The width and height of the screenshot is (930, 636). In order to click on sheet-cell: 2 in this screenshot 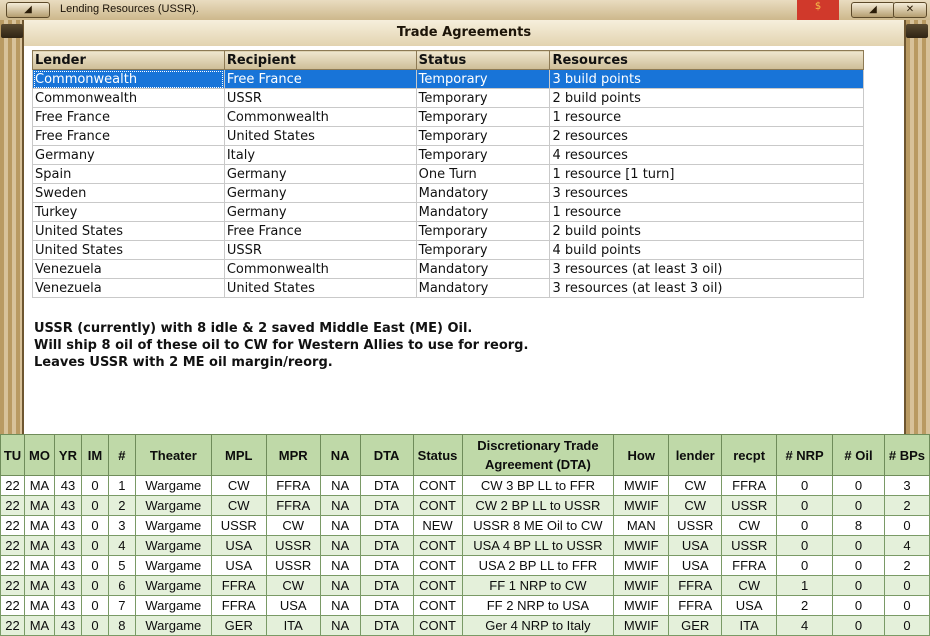, I will do `click(805, 605)`.